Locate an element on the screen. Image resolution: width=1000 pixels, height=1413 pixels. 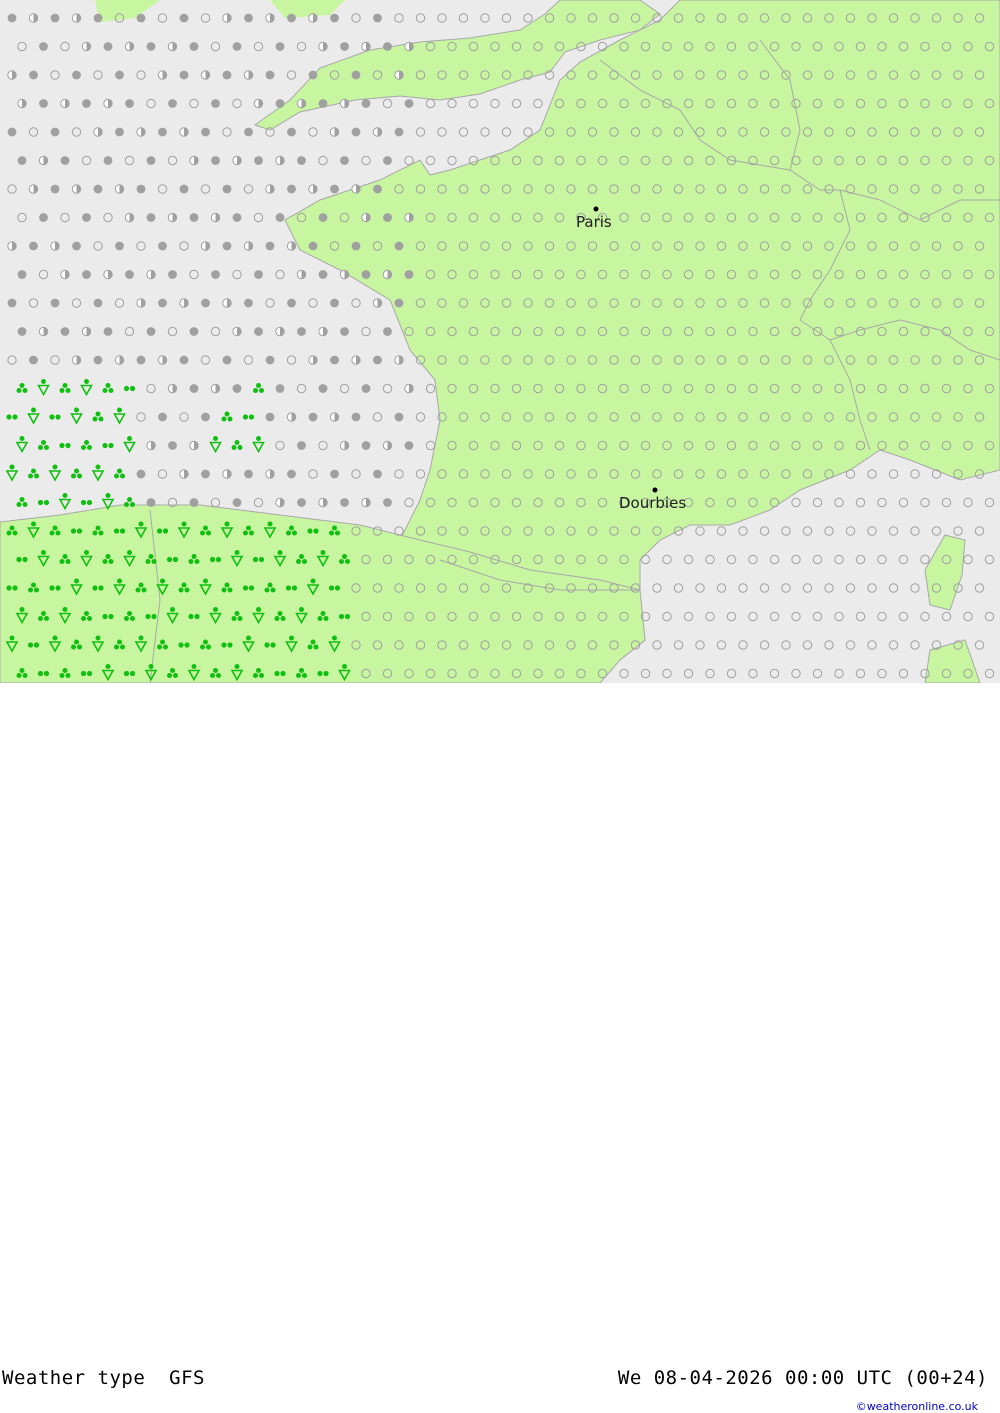
map-title: Weather type GFS is located at coordinates (103, 1378).